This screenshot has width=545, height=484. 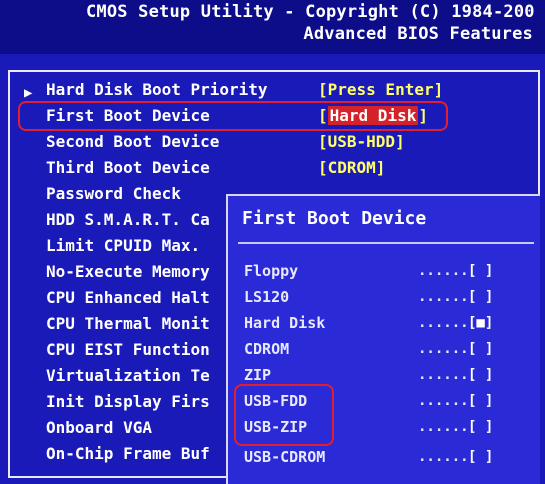 What do you see at coordinates (386, 243) in the screenshot?
I see `popup-divider` at bounding box center [386, 243].